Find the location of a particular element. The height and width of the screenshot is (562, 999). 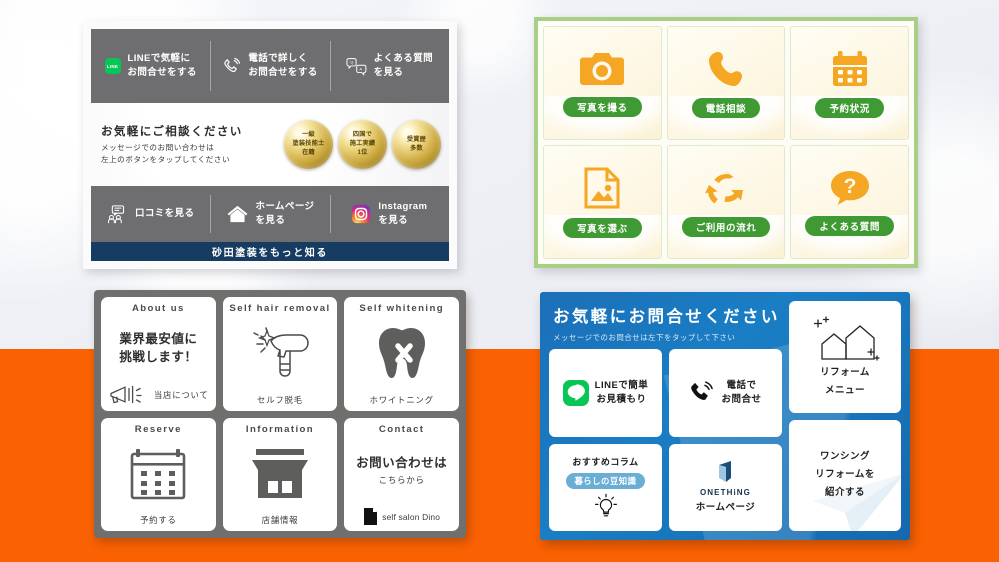

photo-cell-choose-photo: 写真を選ぶ is located at coordinates (602, 202).